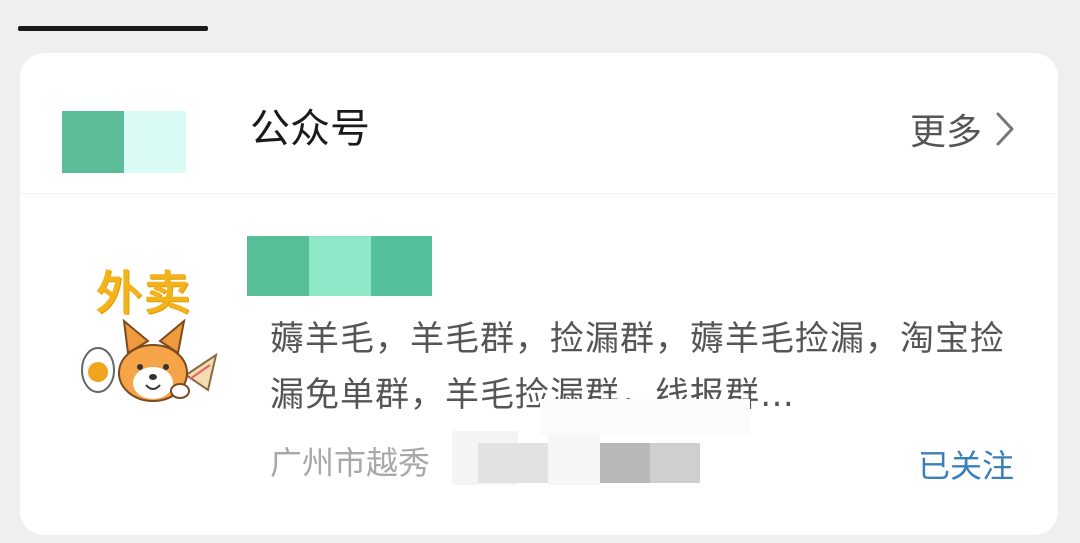 The height and width of the screenshot is (543, 1080). Describe the element at coordinates (310, 129) in the screenshot. I see `section-title: 公众号` at that location.